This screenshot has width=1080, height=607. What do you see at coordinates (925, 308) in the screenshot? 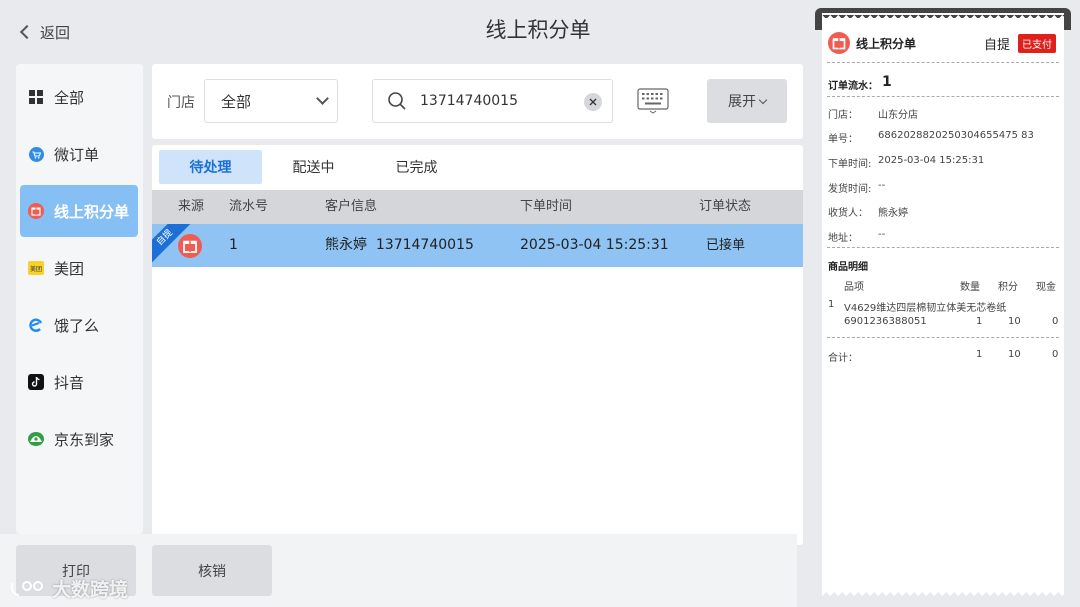
I see `receipt-item-name: V4629维达四层棉韧立体美无芯卷纸` at bounding box center [925, 308].